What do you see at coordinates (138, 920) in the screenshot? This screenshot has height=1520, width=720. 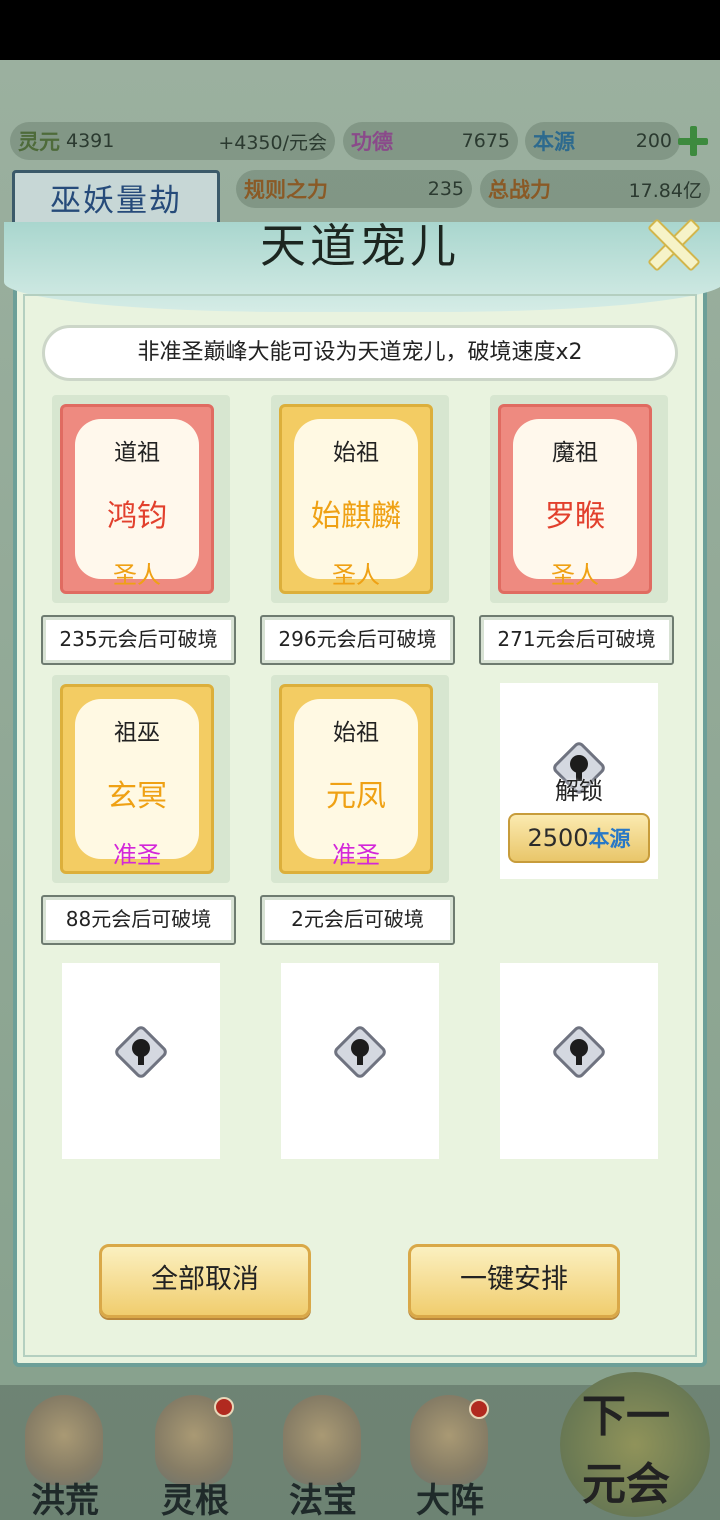 I see `breakthrough-status: 88元会后可破境` at bounding box center [138, 920].